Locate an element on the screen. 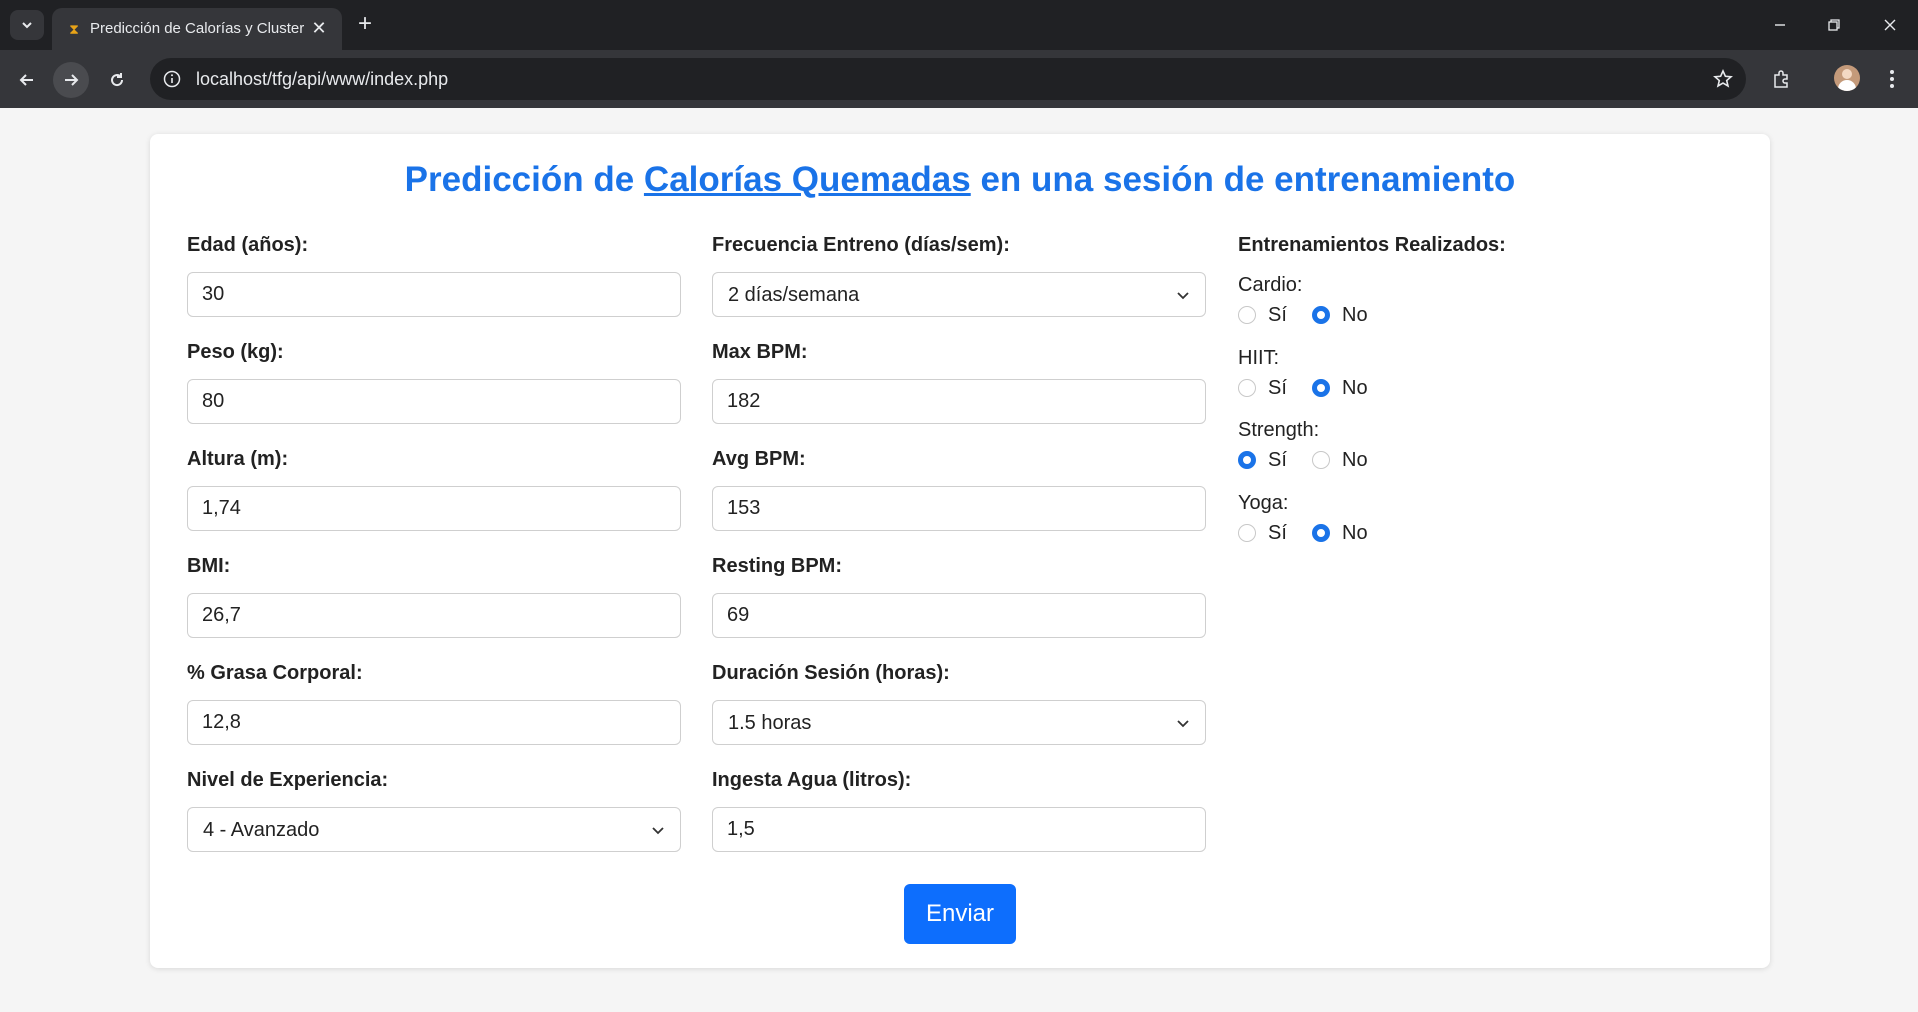 This screenshot has height=1012, width=1918. radio-strength-si: Sí is located at coordinates (1262, 460).